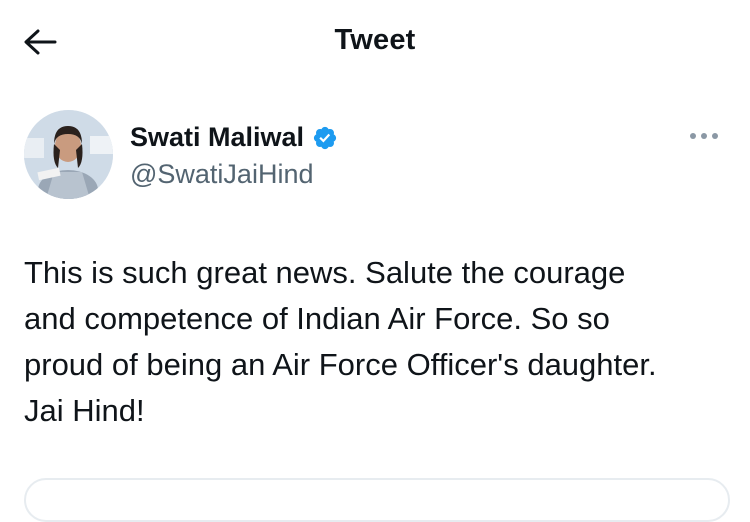 Image resolution: width=750 pixels, height=522 pixels. I want to click on verified-badge-icon, so click(325, 137).